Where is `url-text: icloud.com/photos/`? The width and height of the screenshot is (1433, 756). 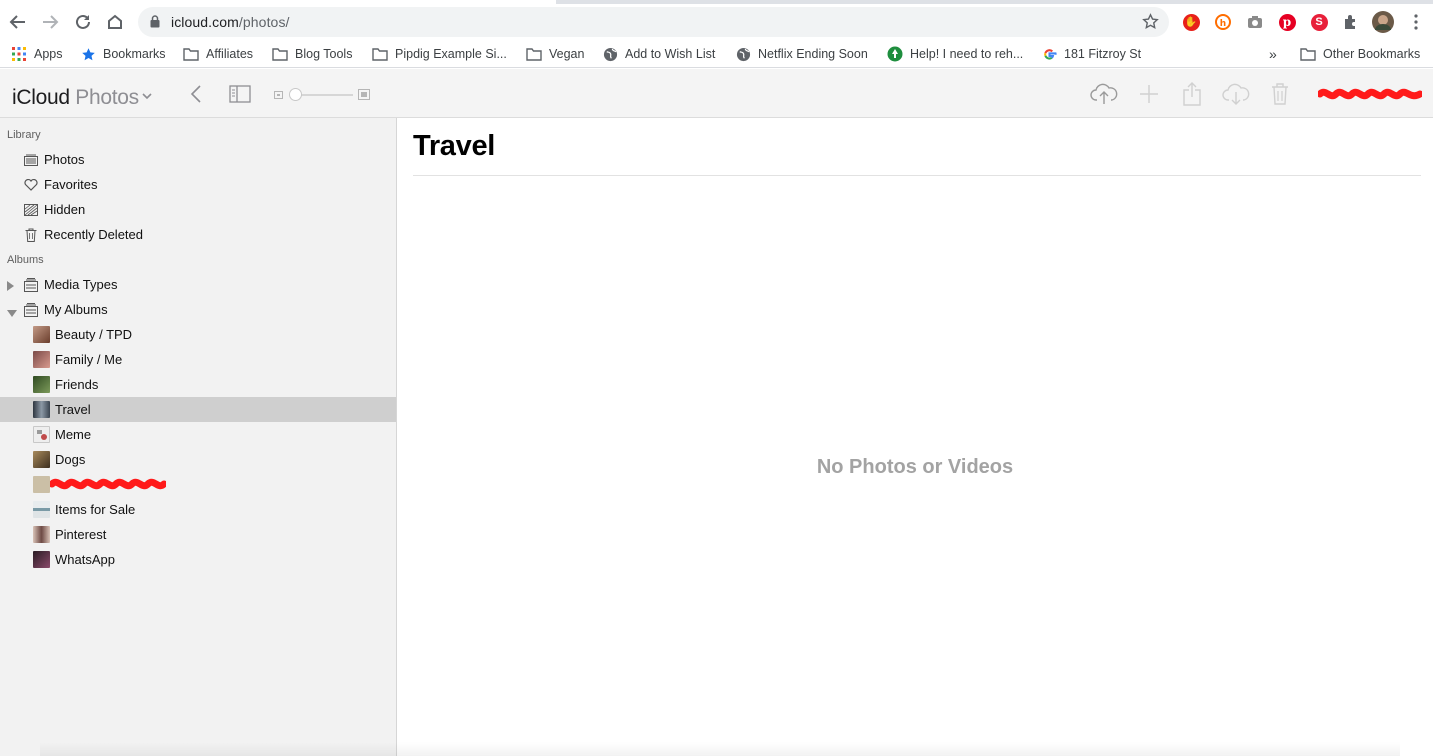
url-text: icloud.com/photos/ is located at coordinates (230, 22).